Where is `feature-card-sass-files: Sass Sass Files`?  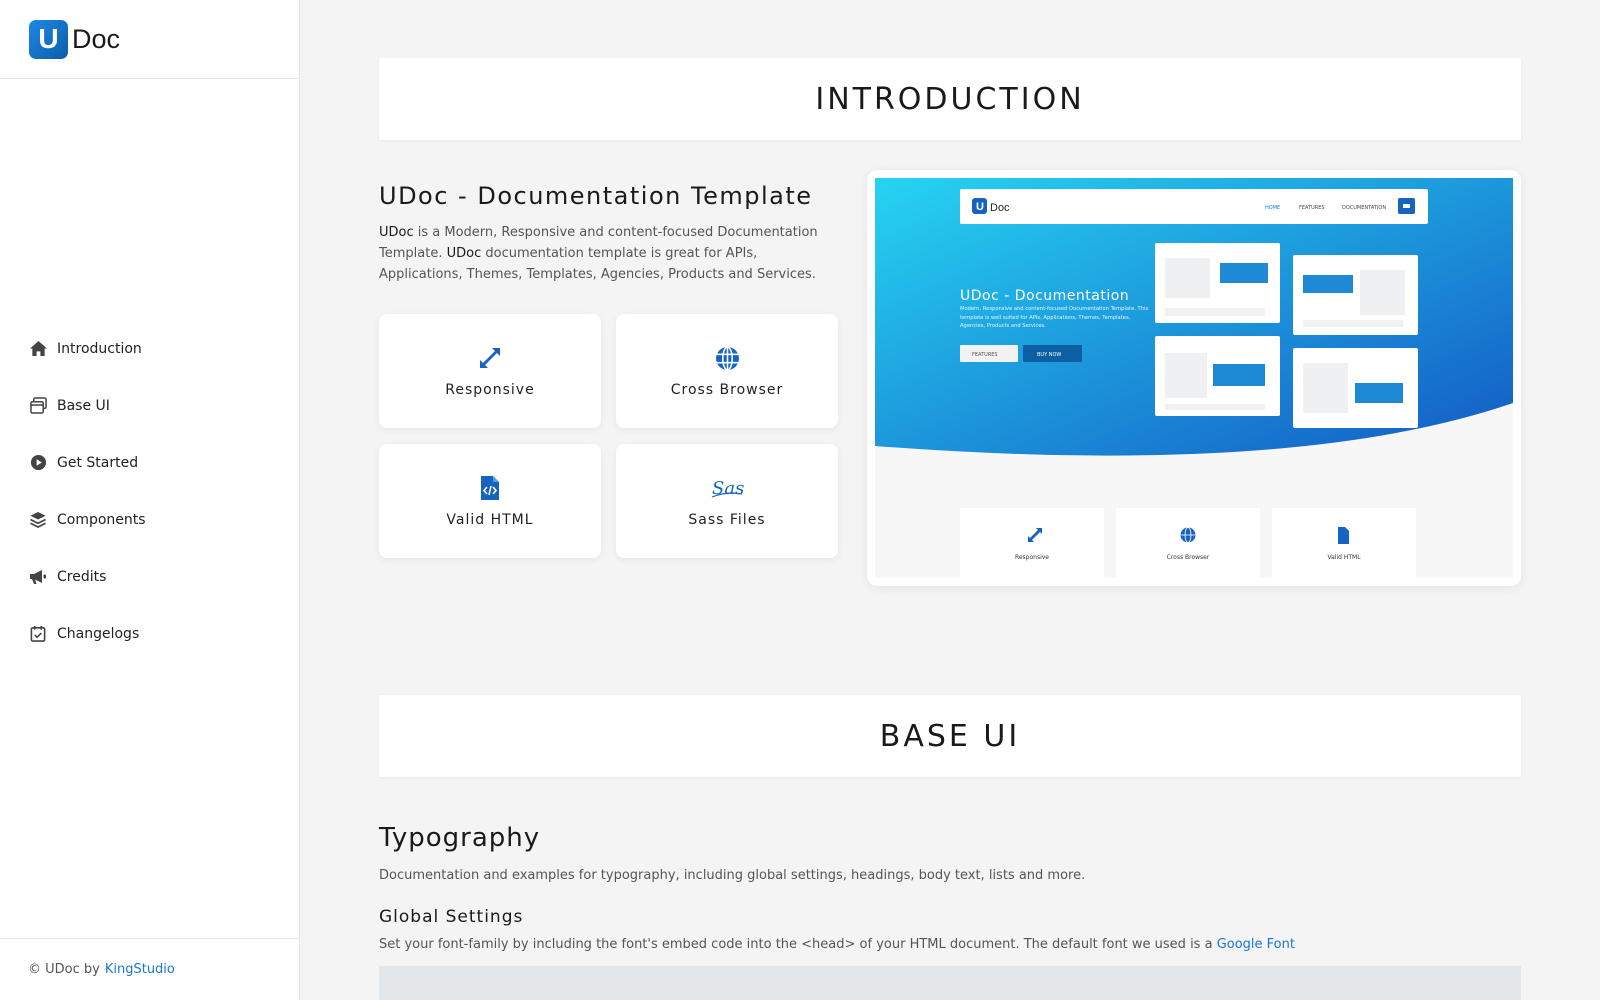
feature-card-sass-files: Sass Sass Files is located at coordinates (727, 501).